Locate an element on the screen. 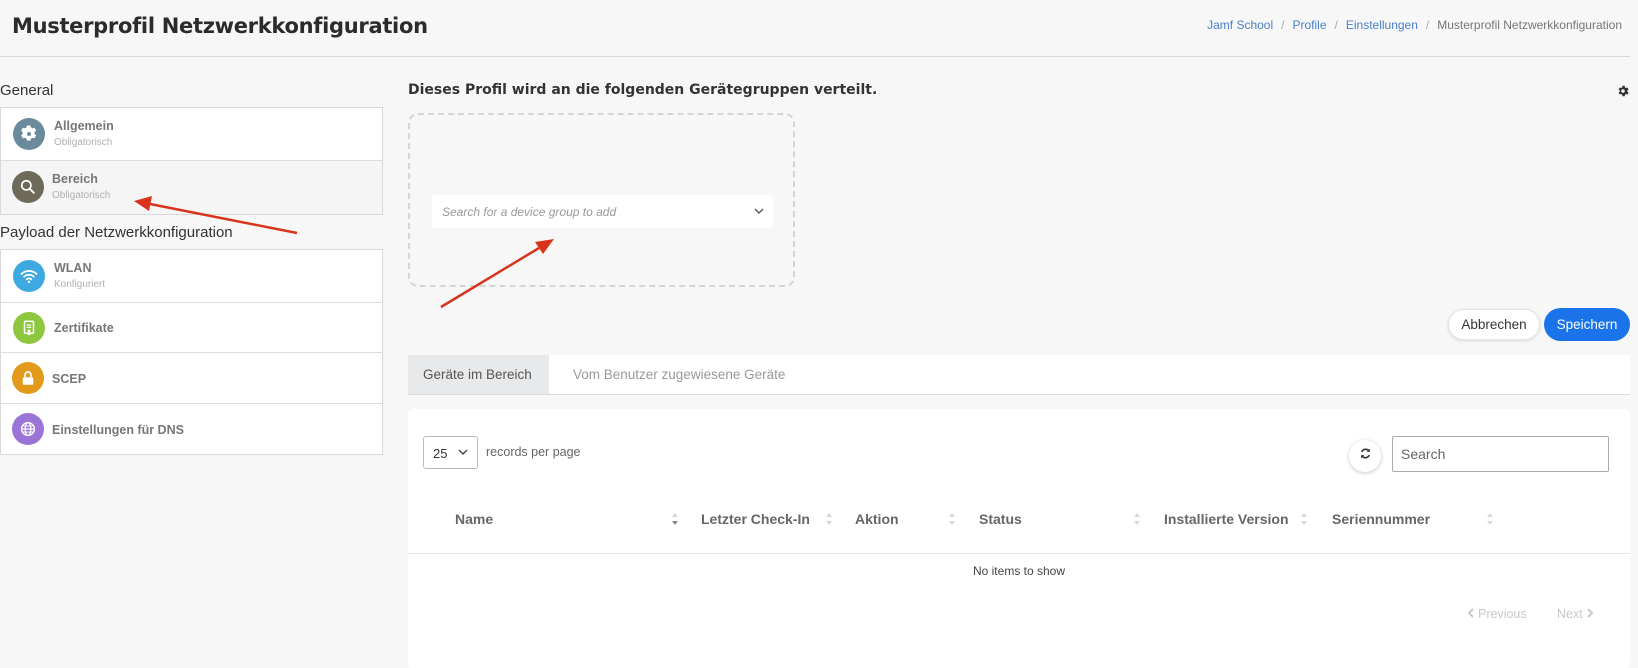  column-header-name: Name is located at coordinates (474, 519).